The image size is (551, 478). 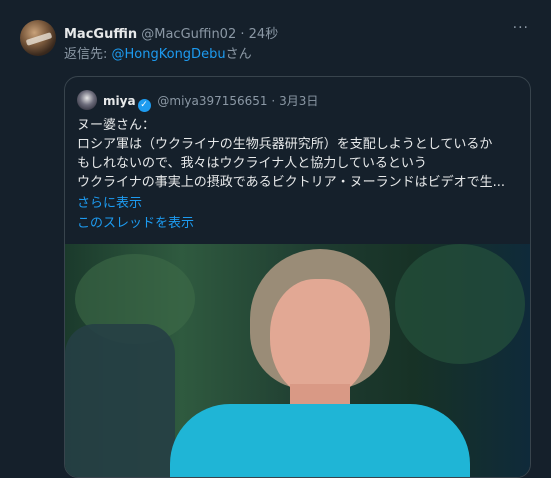 I want to click on background-chair, so click(x=120, y=400).